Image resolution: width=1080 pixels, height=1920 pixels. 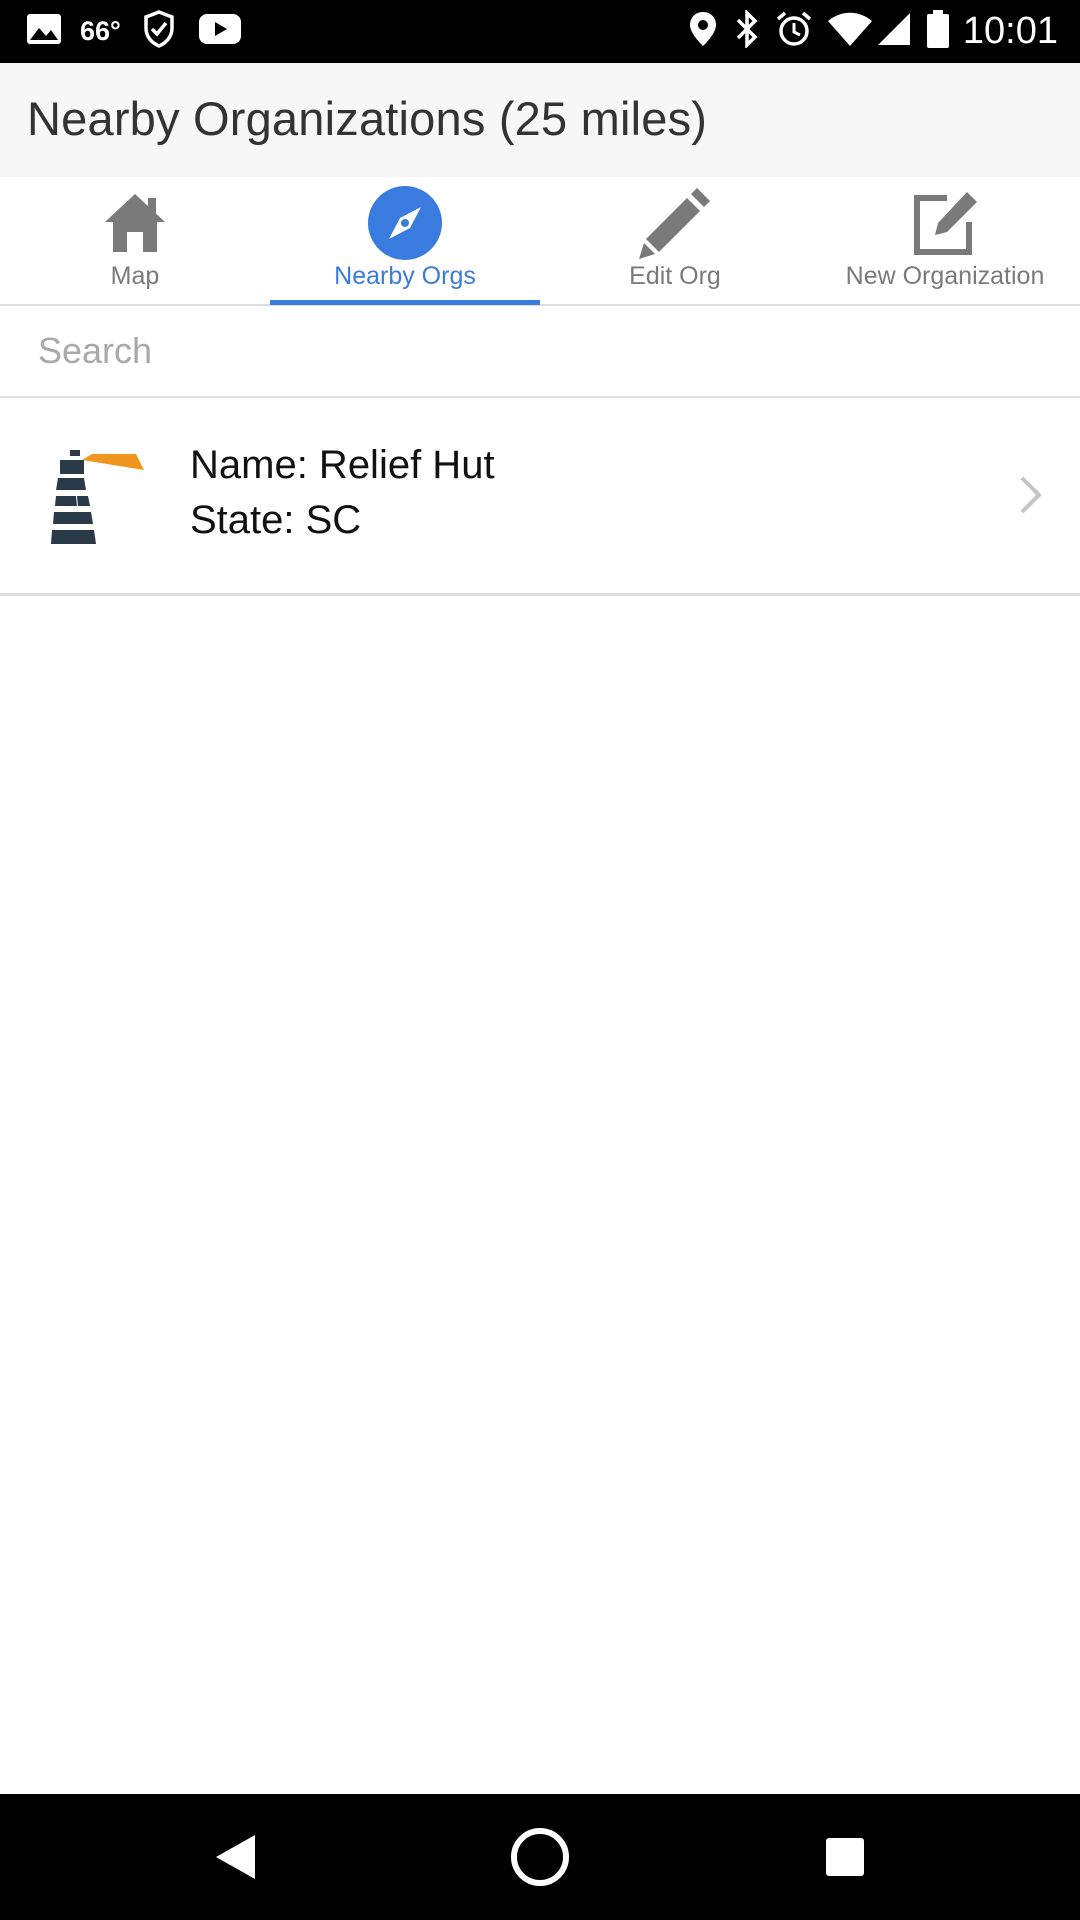 What do you see at coordinates (367, 118) in the screenshot?
I see `page-title: Nearby Organizations (25 miles)` at bounding box center [367, 118].